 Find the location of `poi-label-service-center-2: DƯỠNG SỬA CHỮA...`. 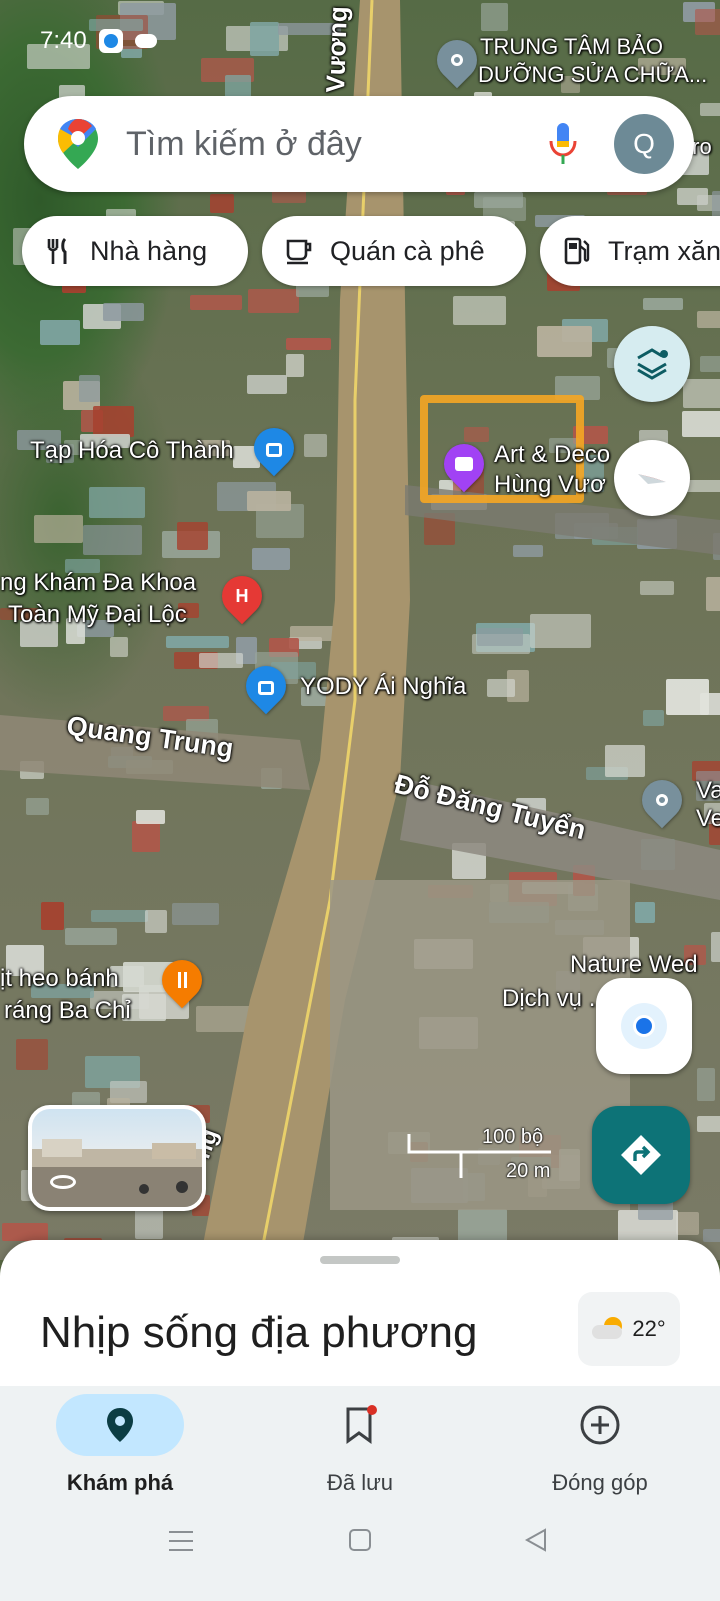

poi-label-service-center-2: DƯỠNG SỬA CHỮA... is located at coordinates (593, 74).